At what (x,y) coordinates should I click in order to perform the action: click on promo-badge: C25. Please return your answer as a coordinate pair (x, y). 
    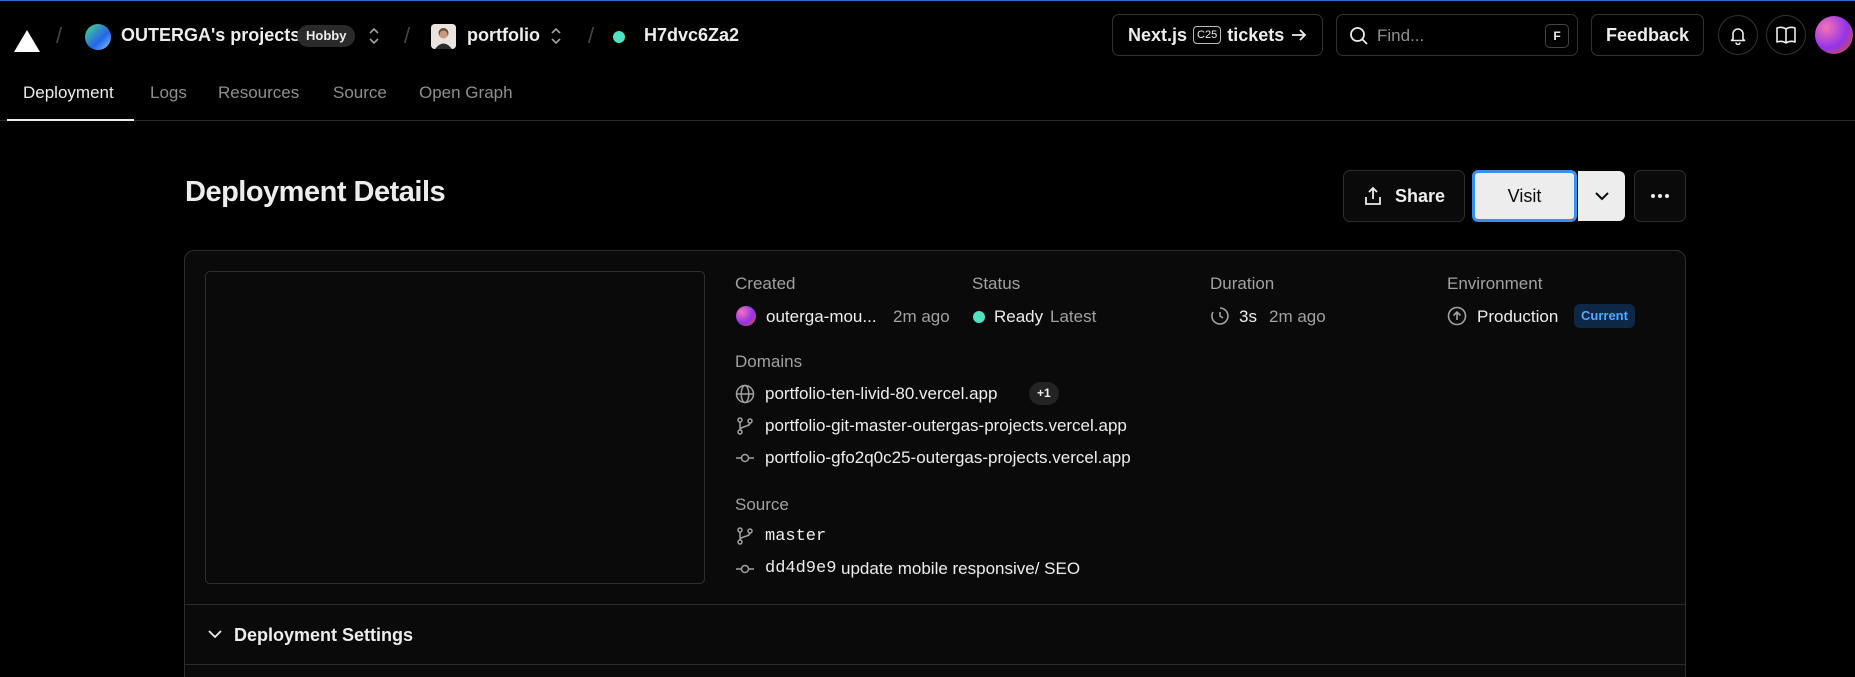
    Looking at the image, I should click on (1207, 35).